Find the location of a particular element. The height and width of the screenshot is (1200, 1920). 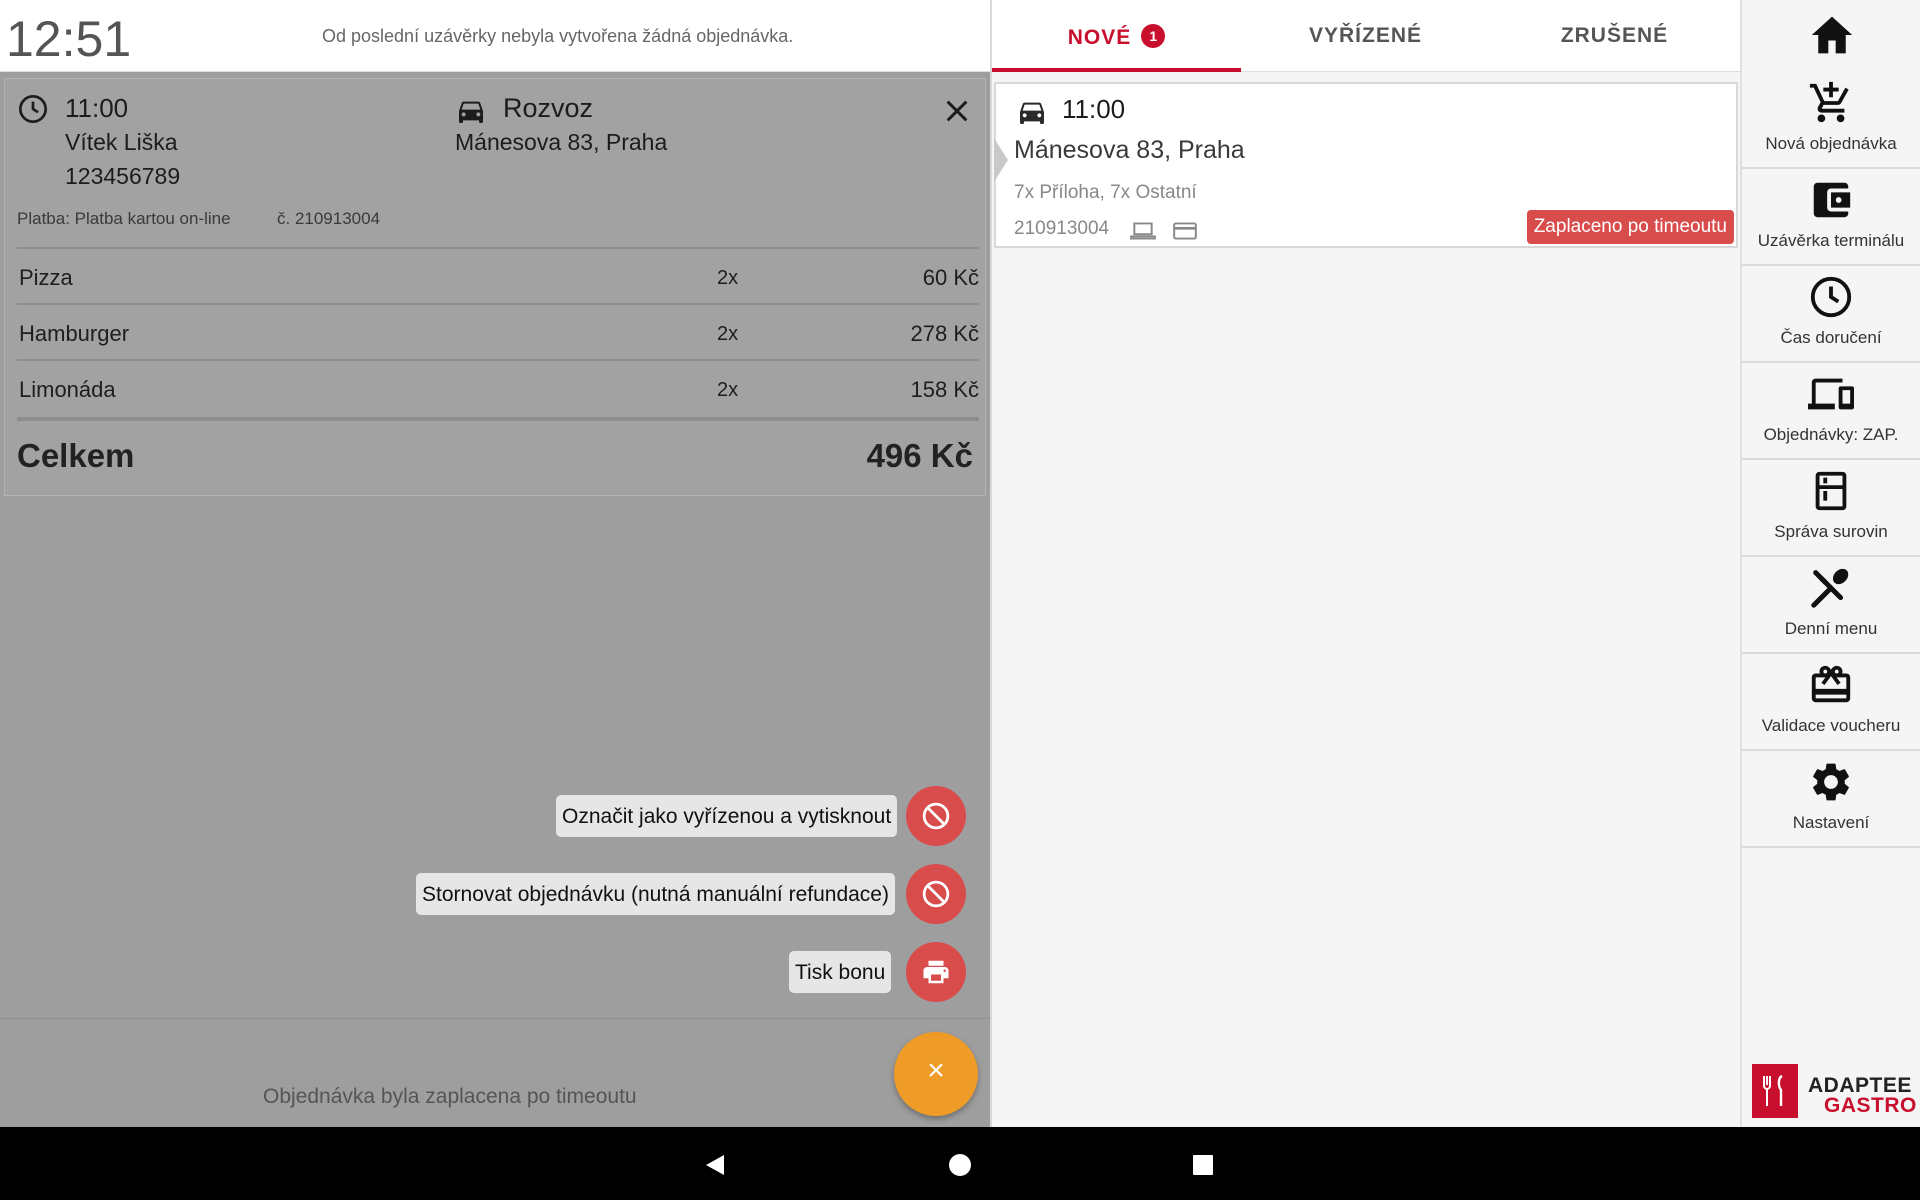

sidebar-item-label: Objednávky: ZAP. is located at coordinates (1831, 434).